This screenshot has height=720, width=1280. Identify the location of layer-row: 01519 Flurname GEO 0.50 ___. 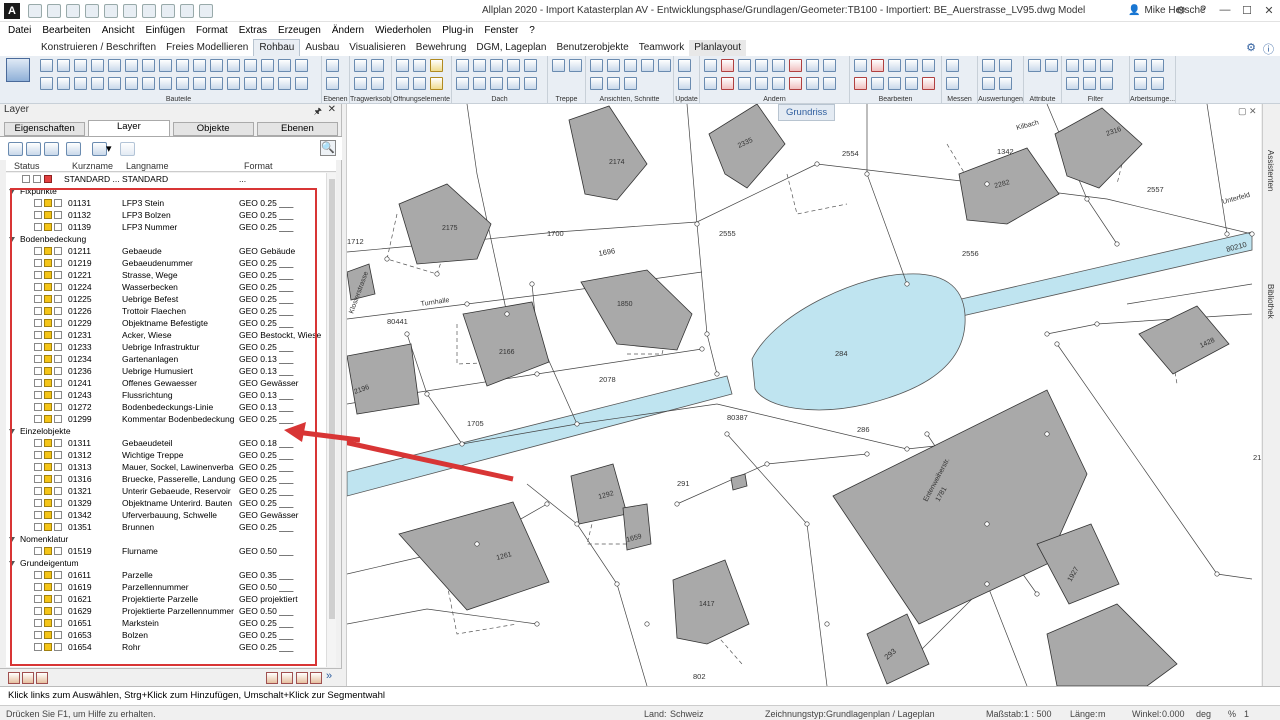
(166, 551).